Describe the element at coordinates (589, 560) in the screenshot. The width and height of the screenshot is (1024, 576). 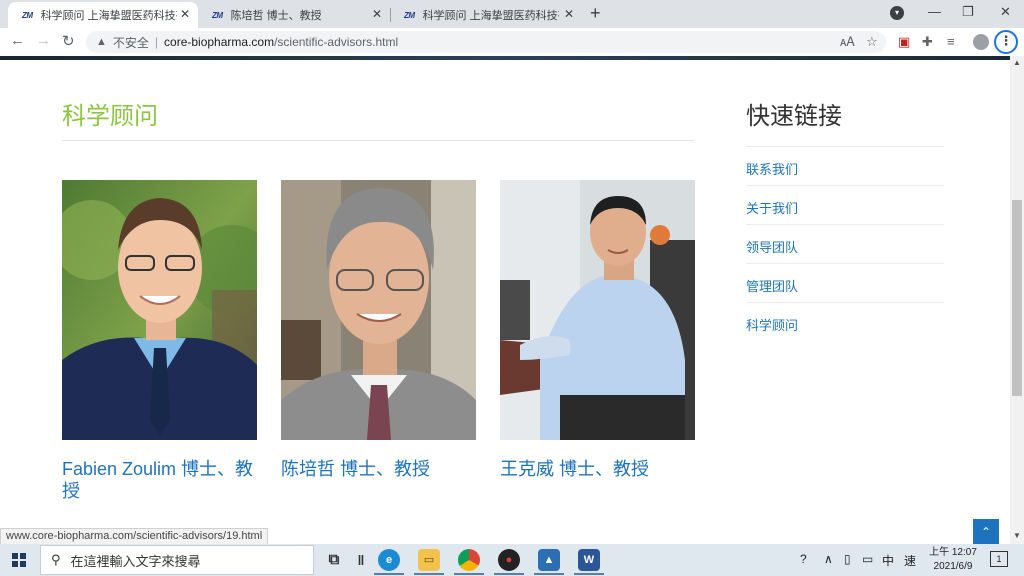
I see `word-app-icon: W` at that location.